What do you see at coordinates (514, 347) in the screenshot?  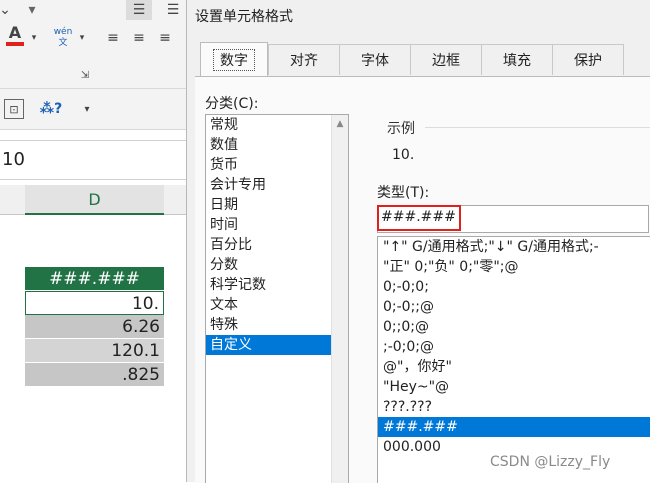 I see `format-item: ;-0;0;@` at bounding box center [514, 347].